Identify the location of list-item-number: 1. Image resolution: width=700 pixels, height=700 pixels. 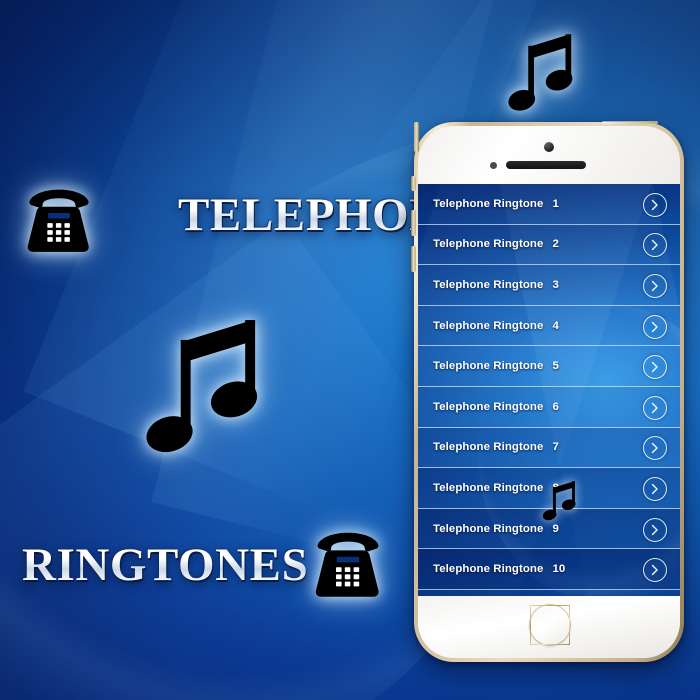
(555, 203).